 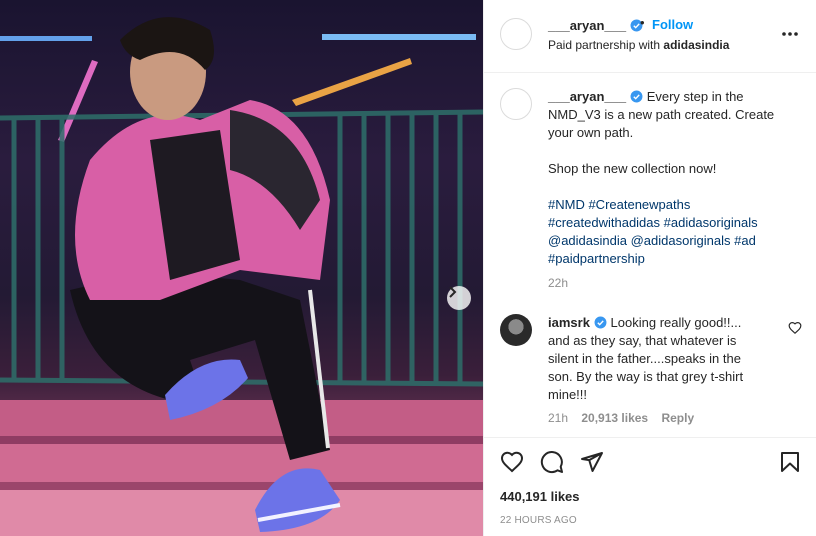 I want to click on reply-button: Reply, so click(x=677, y=418).